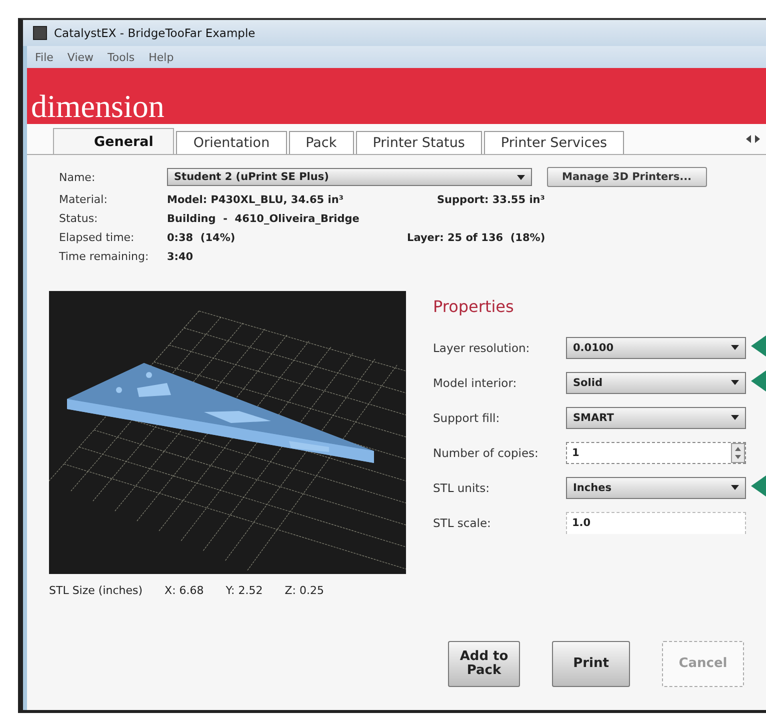 This screenshot has width=766, height=715. Describe the element at coordinates (184, 590) in the screenshot. I see `size-value: X: 6.68` at that location.